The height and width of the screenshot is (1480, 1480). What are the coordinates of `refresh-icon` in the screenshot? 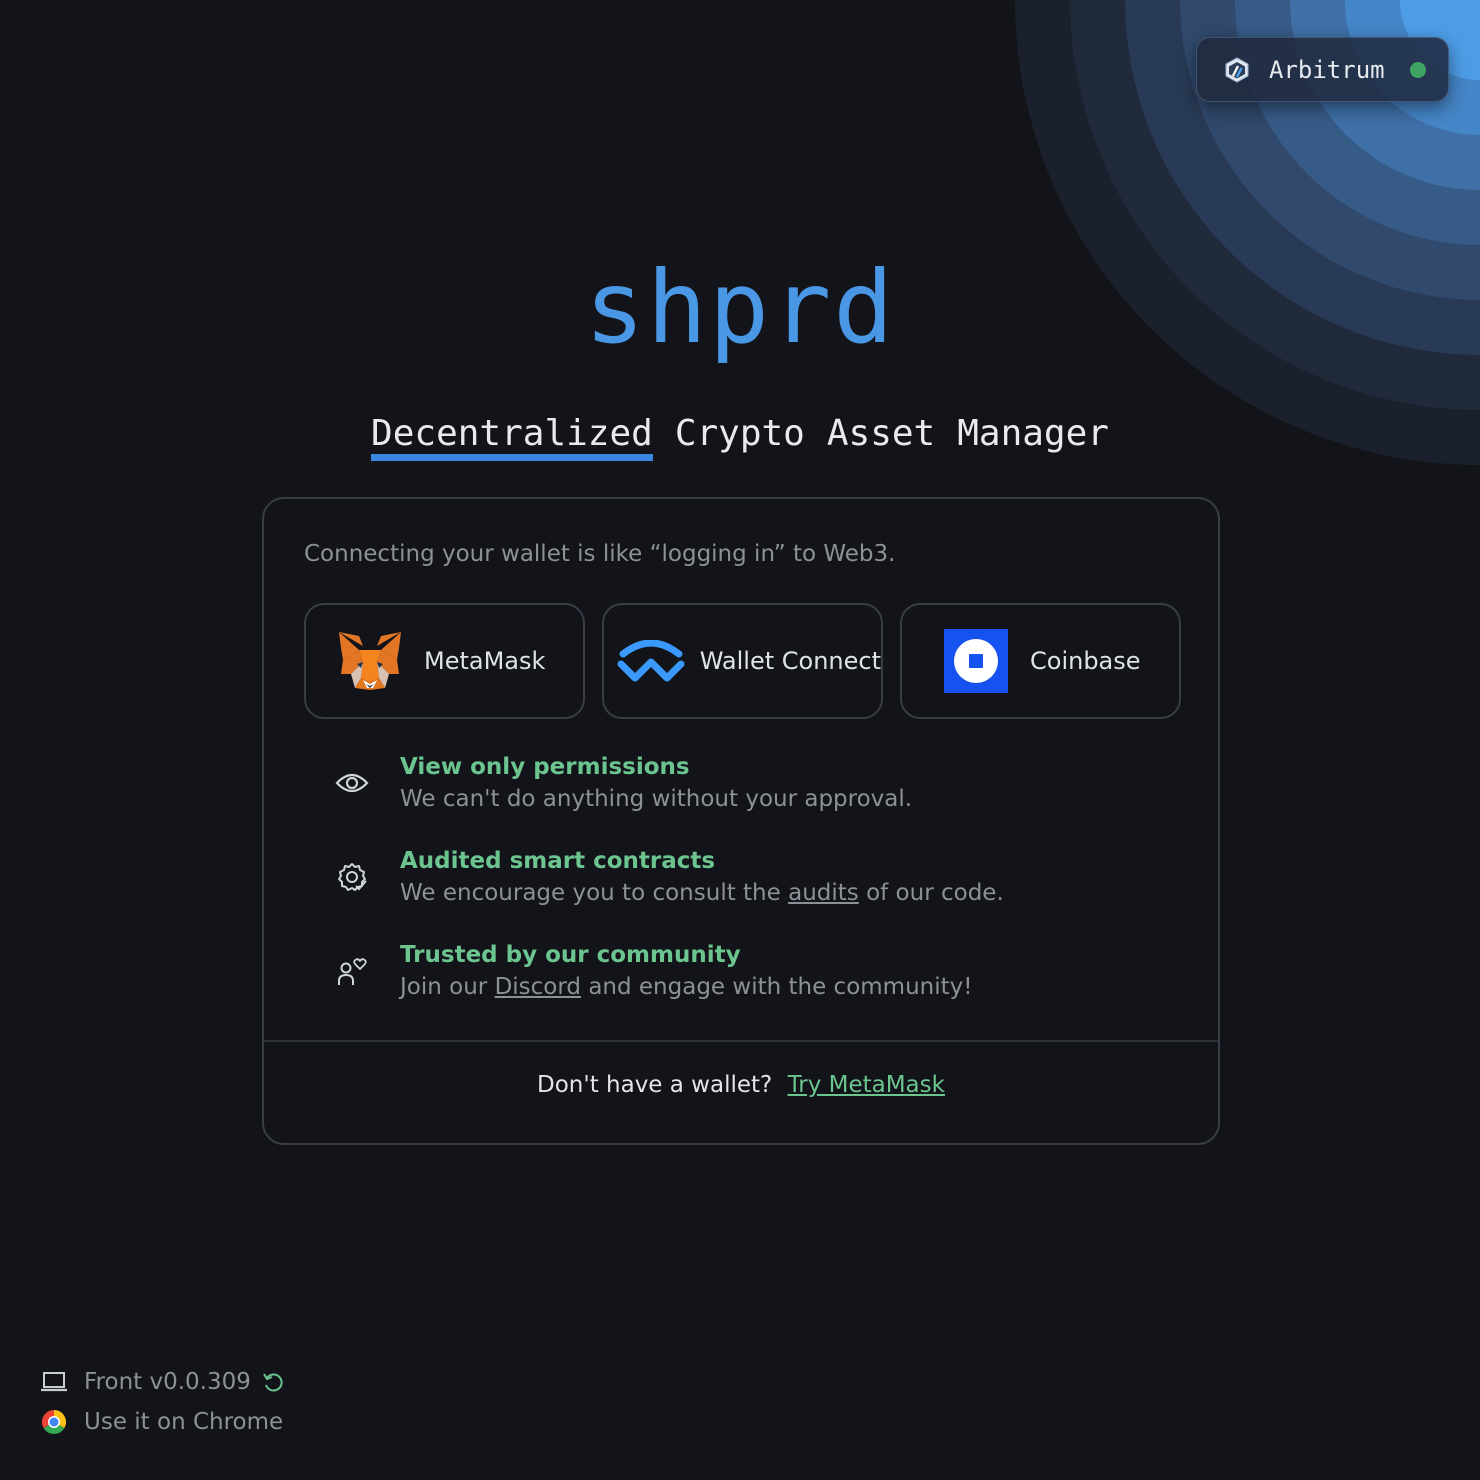 It's located at (273, 1382).